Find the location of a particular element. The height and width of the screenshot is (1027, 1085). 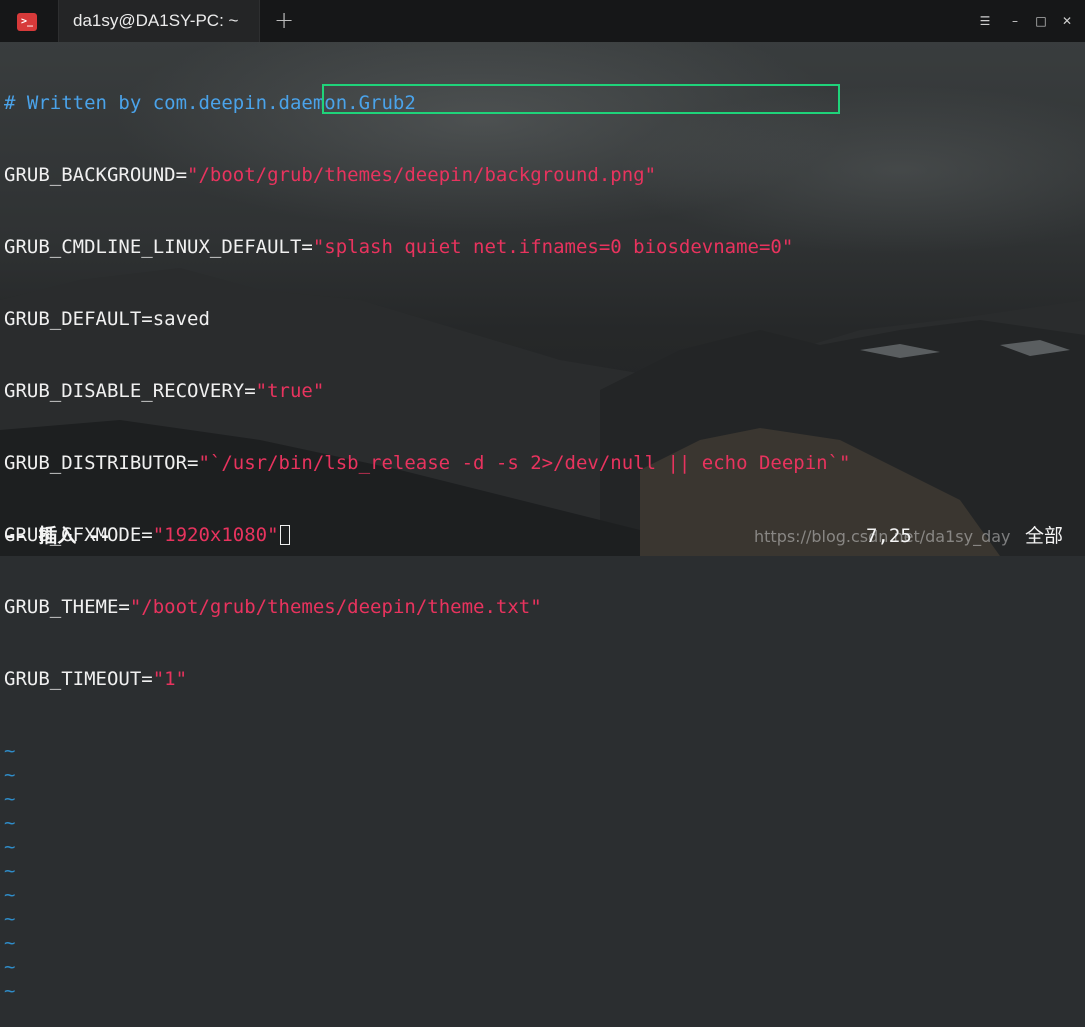

minimize-button: – is located at coordinates (1015, 21).